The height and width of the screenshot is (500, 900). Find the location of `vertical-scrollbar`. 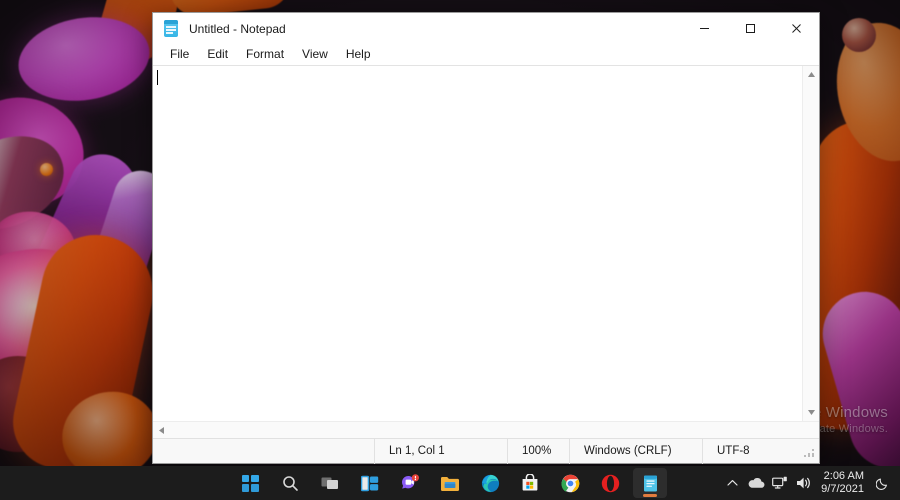

vertical-scrollbar is located at coordinates (810, 243).